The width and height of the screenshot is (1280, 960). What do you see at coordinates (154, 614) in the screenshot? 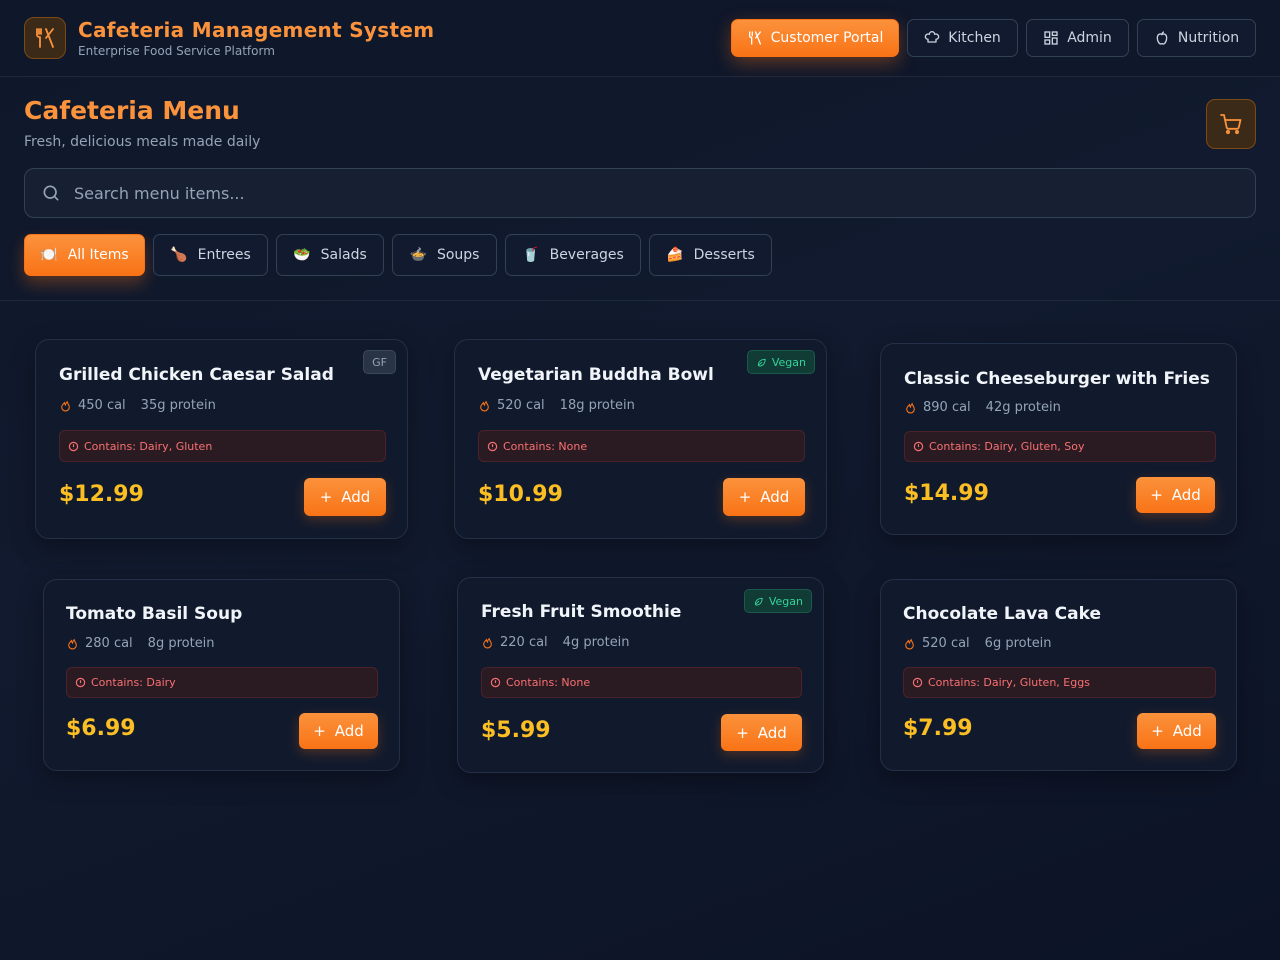
I see `item-name: Tomato Basil Soup` at bounding box center [154, 614].